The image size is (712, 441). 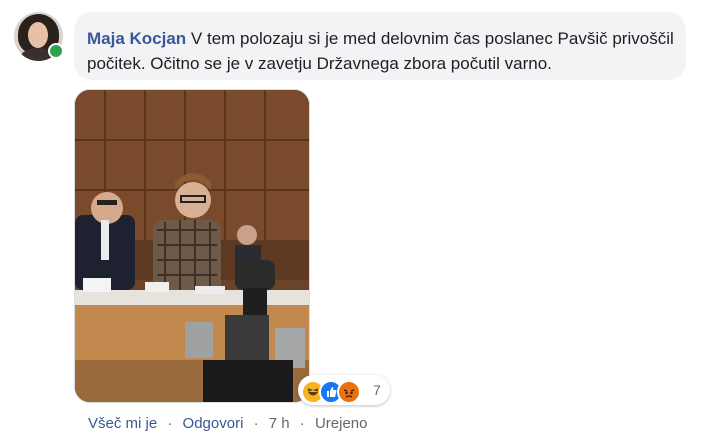 What do you see at coordinates (38, 35) in the screenshot?
I see `avatar-face` at bounding box center [38, 35].